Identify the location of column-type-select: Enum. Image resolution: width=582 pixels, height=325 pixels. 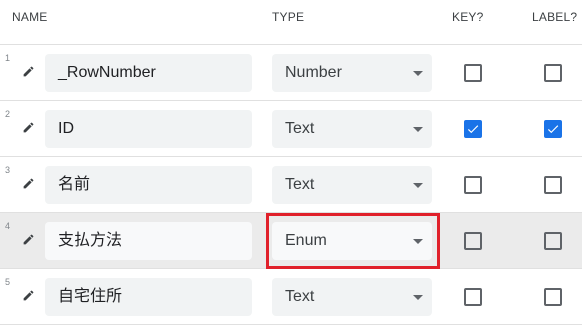
(352, 241).